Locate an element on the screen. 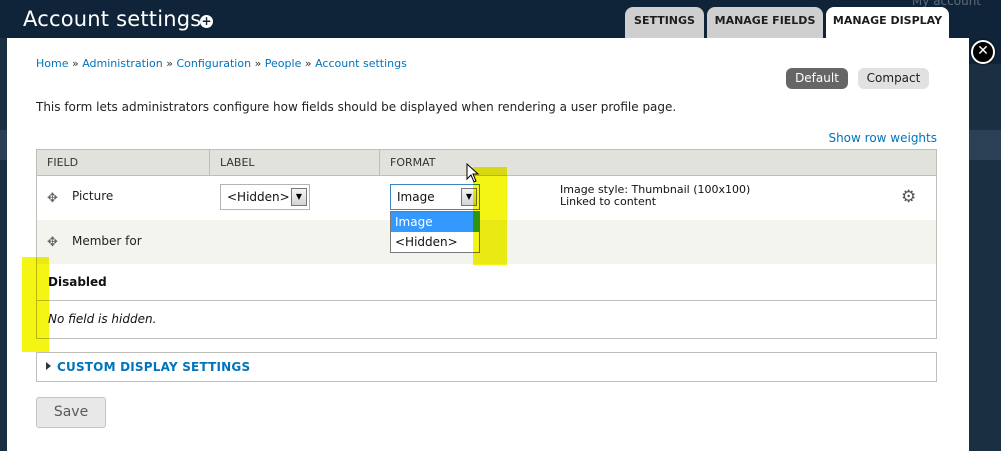 Image resolution: width=1001 pixels, height=451 pixels. format-select: Image ▼ is located at coordinates (435, 197).